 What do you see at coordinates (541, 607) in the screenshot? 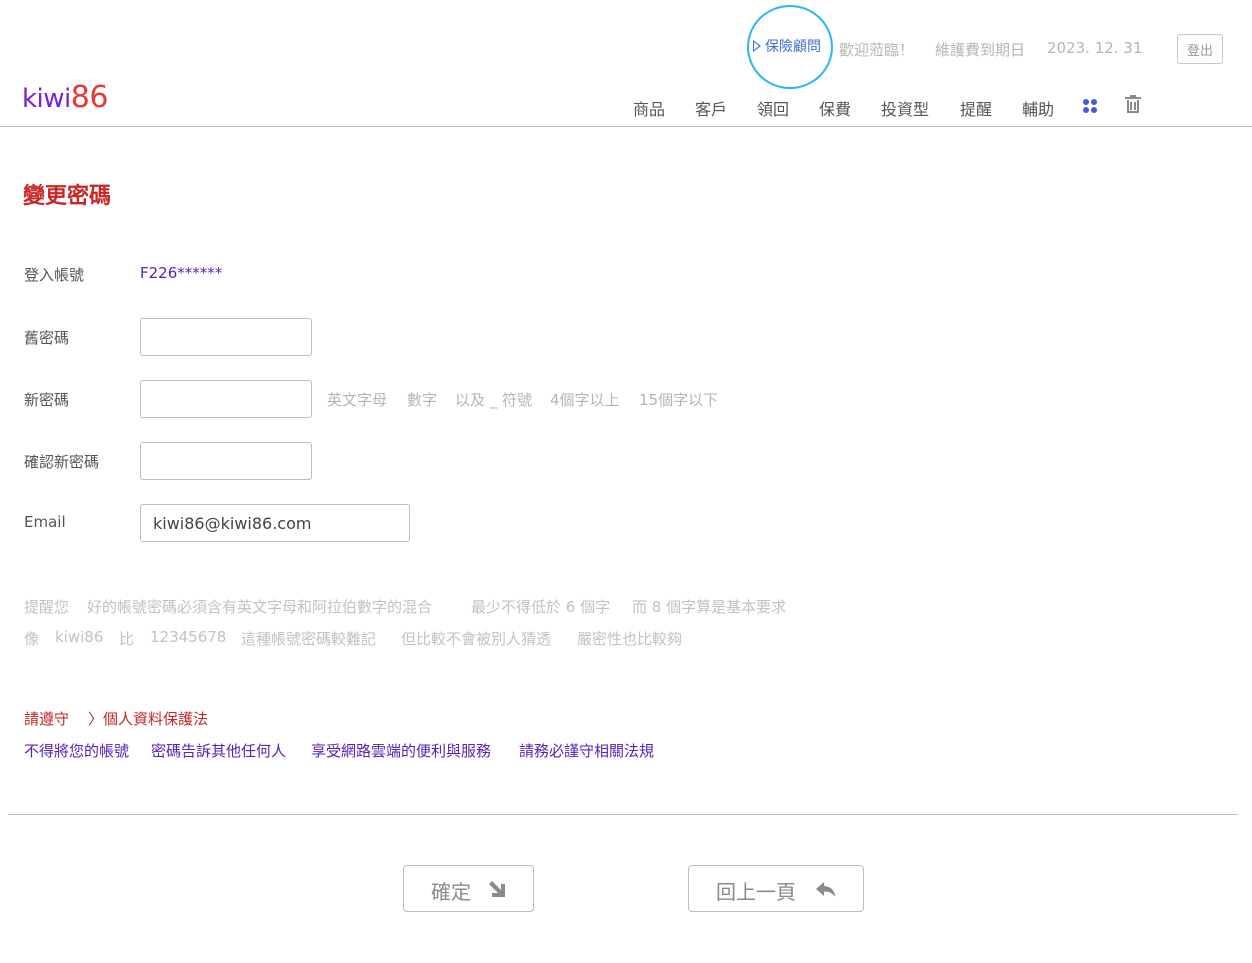
I see `tip-text: 最少不得低於 6 個字` at bounding box center [541, 607].